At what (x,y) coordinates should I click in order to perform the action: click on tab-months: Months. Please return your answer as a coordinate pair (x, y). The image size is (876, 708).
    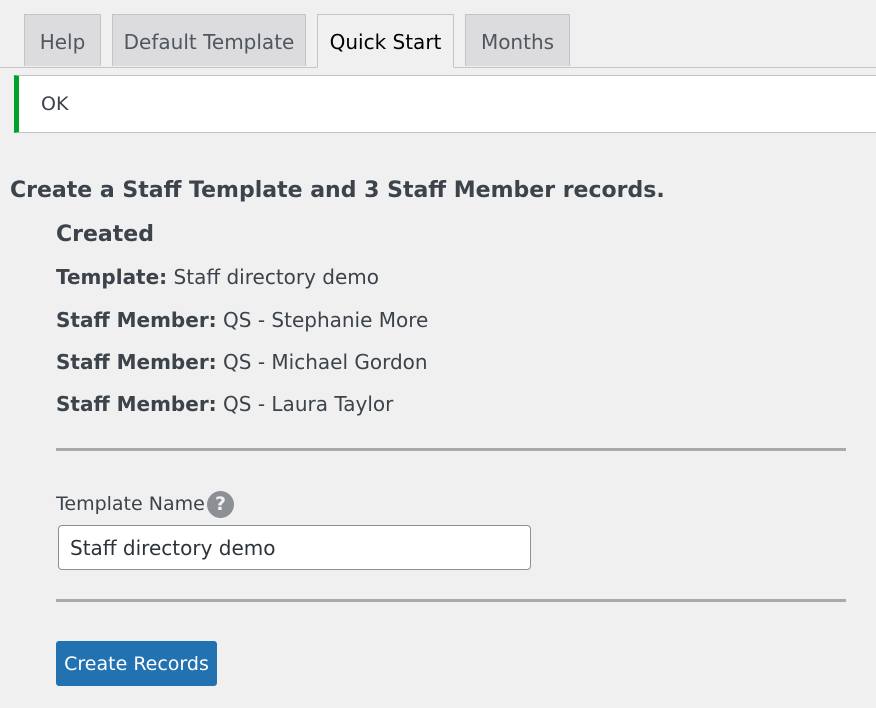
    Looking at the image, I should click on (517, 40).